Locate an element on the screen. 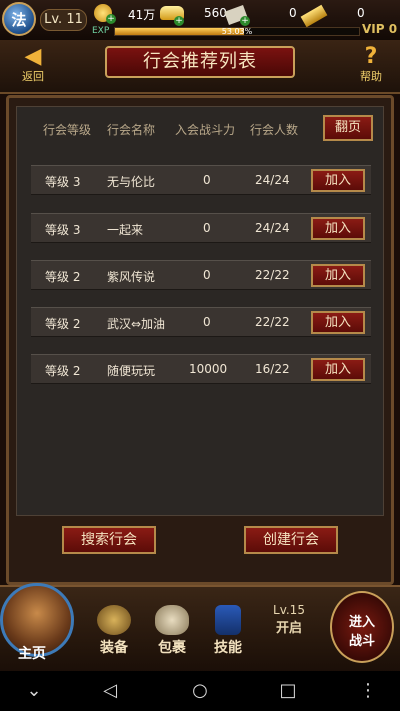 This screenshot has height=711, width=400. bag-label: 包裹 is located at coordinates (172, 648).